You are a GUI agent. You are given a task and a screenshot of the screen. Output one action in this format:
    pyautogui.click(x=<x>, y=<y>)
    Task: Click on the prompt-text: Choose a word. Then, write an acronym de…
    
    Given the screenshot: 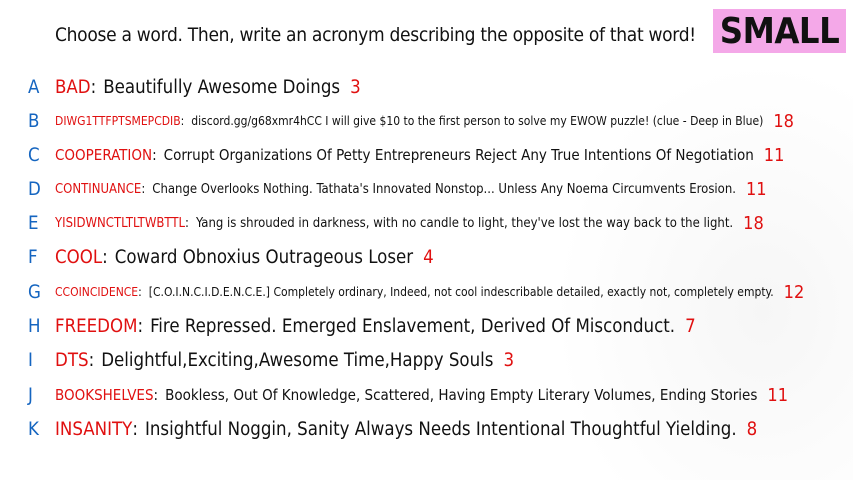 What is the action you would take?
    pyautogui.click(x=375, y=35)
    